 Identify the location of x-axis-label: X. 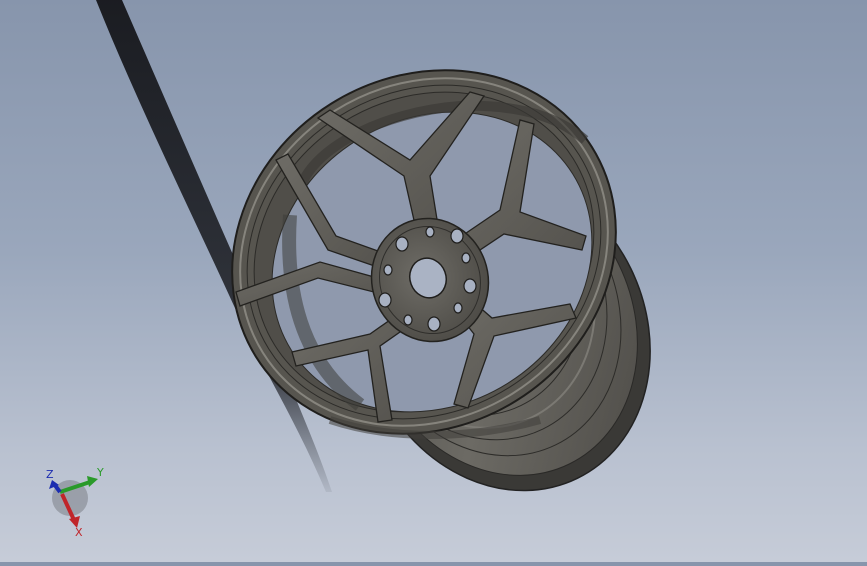
(79, 532).